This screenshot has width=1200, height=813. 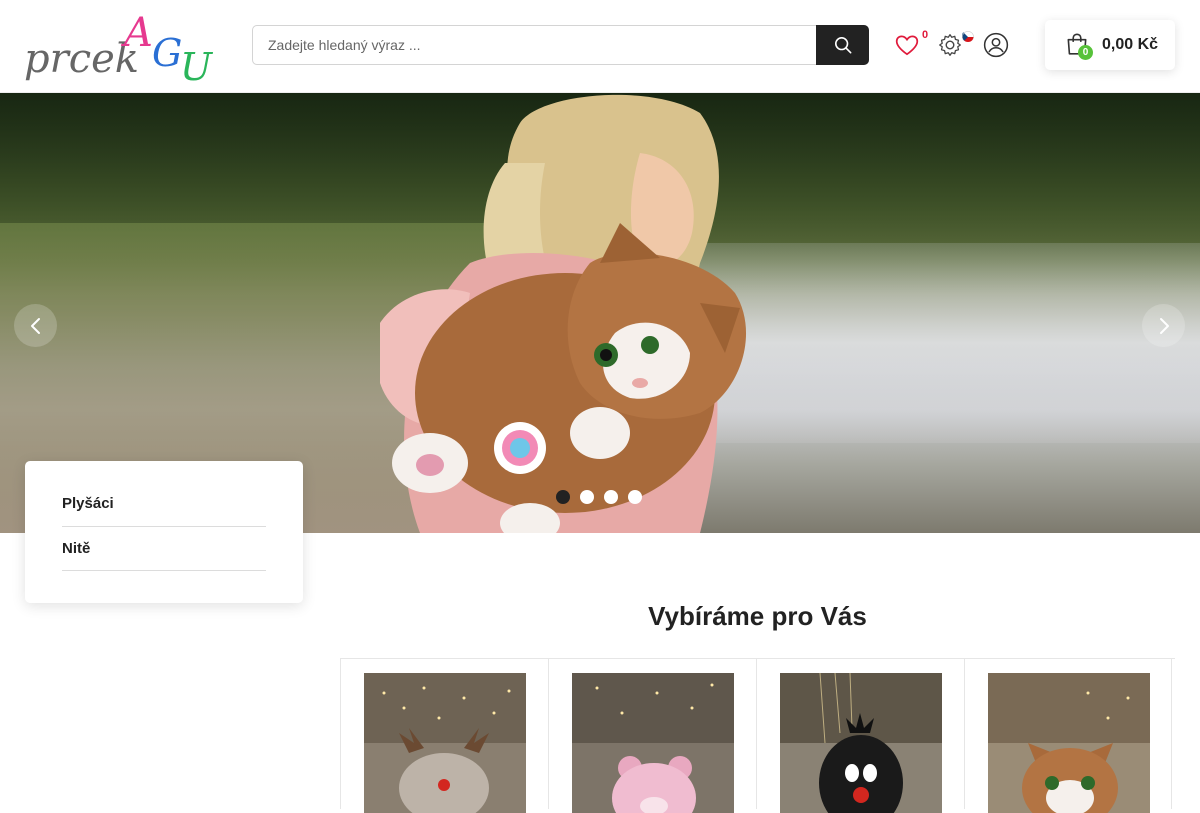 What do you see at coordinates (1085, 52) in the screenshot?
I see `cart-count-badge: 0` at bounding box center [1085, 52].